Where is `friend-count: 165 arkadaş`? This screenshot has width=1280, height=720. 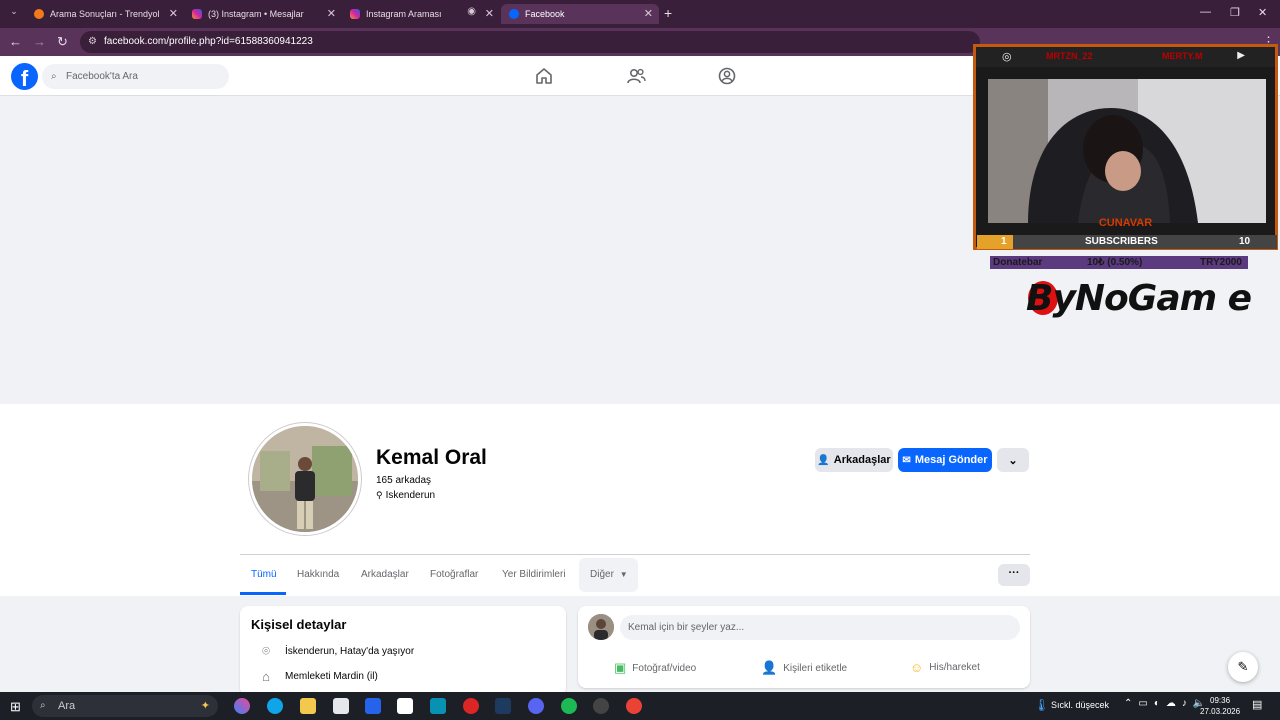
friend-count: 165 arkadaş is located at coordinates (403, 480).